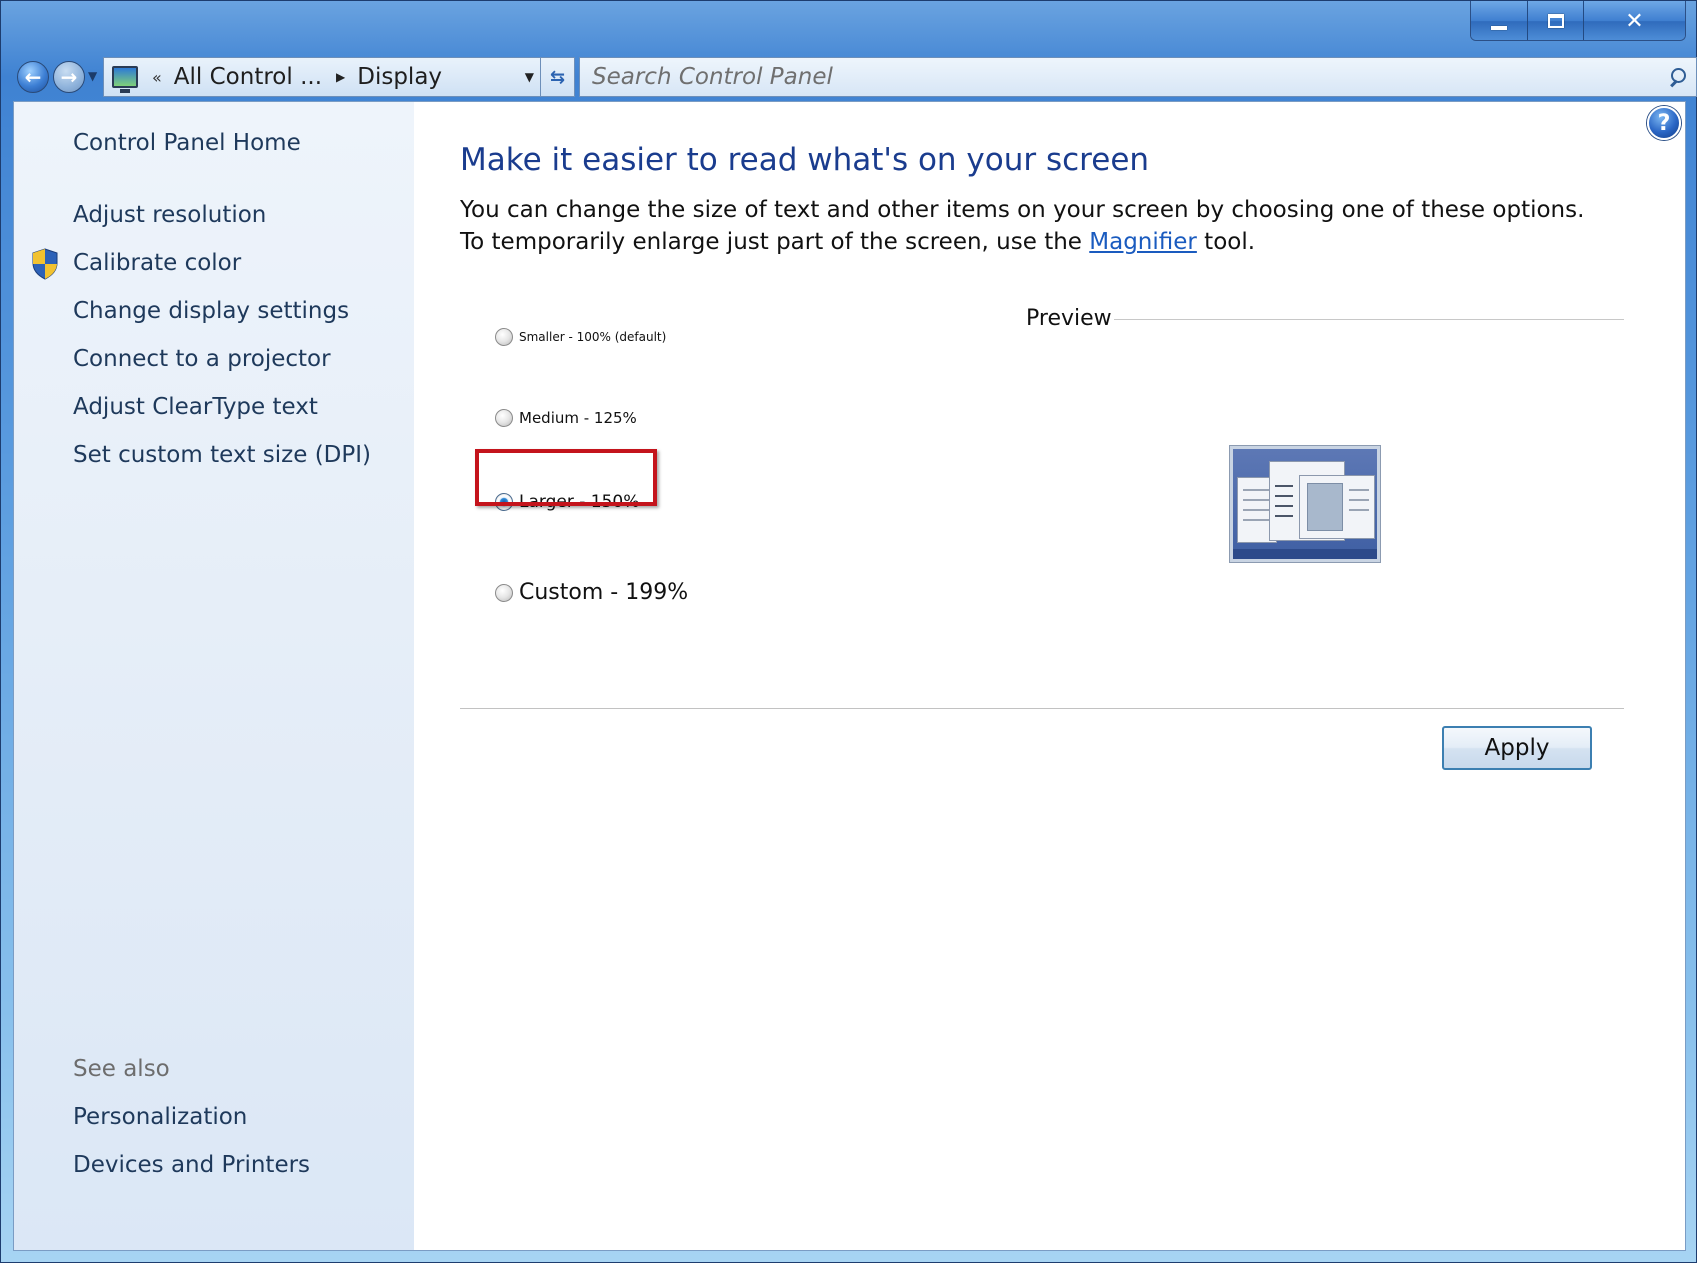 Image resolution: width=1697 pixels, height=1263 pixels. Describe the element at coordinates (160, 1117) in the screenshot. I see `personalization-link: Personalization` at that location.